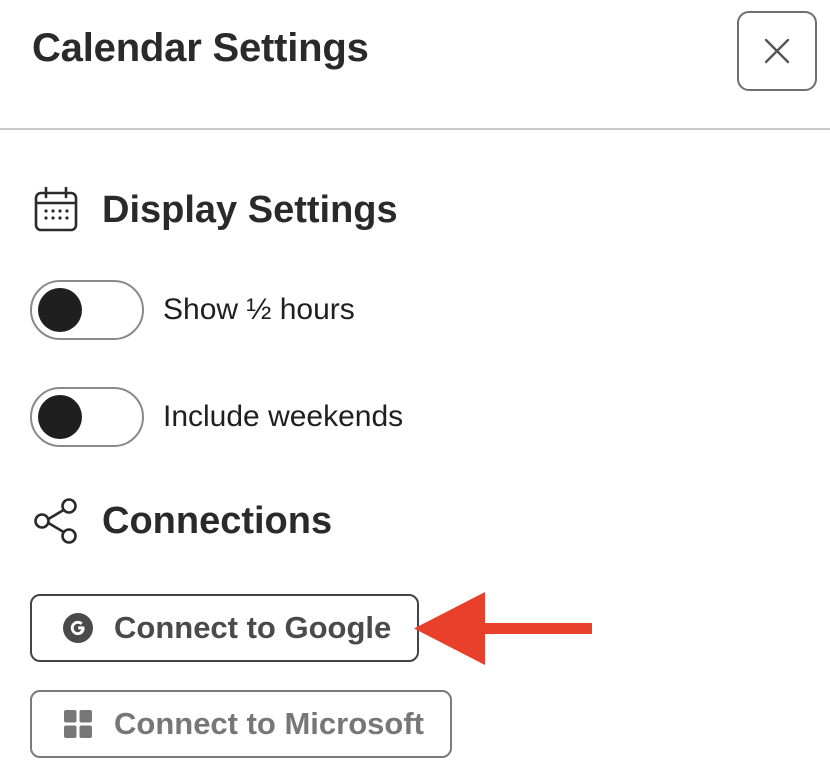 Image resolution: width=830 pixels, height=780 pixels. I want to click on display-settings-title: Display Settings, so click(250, 209).